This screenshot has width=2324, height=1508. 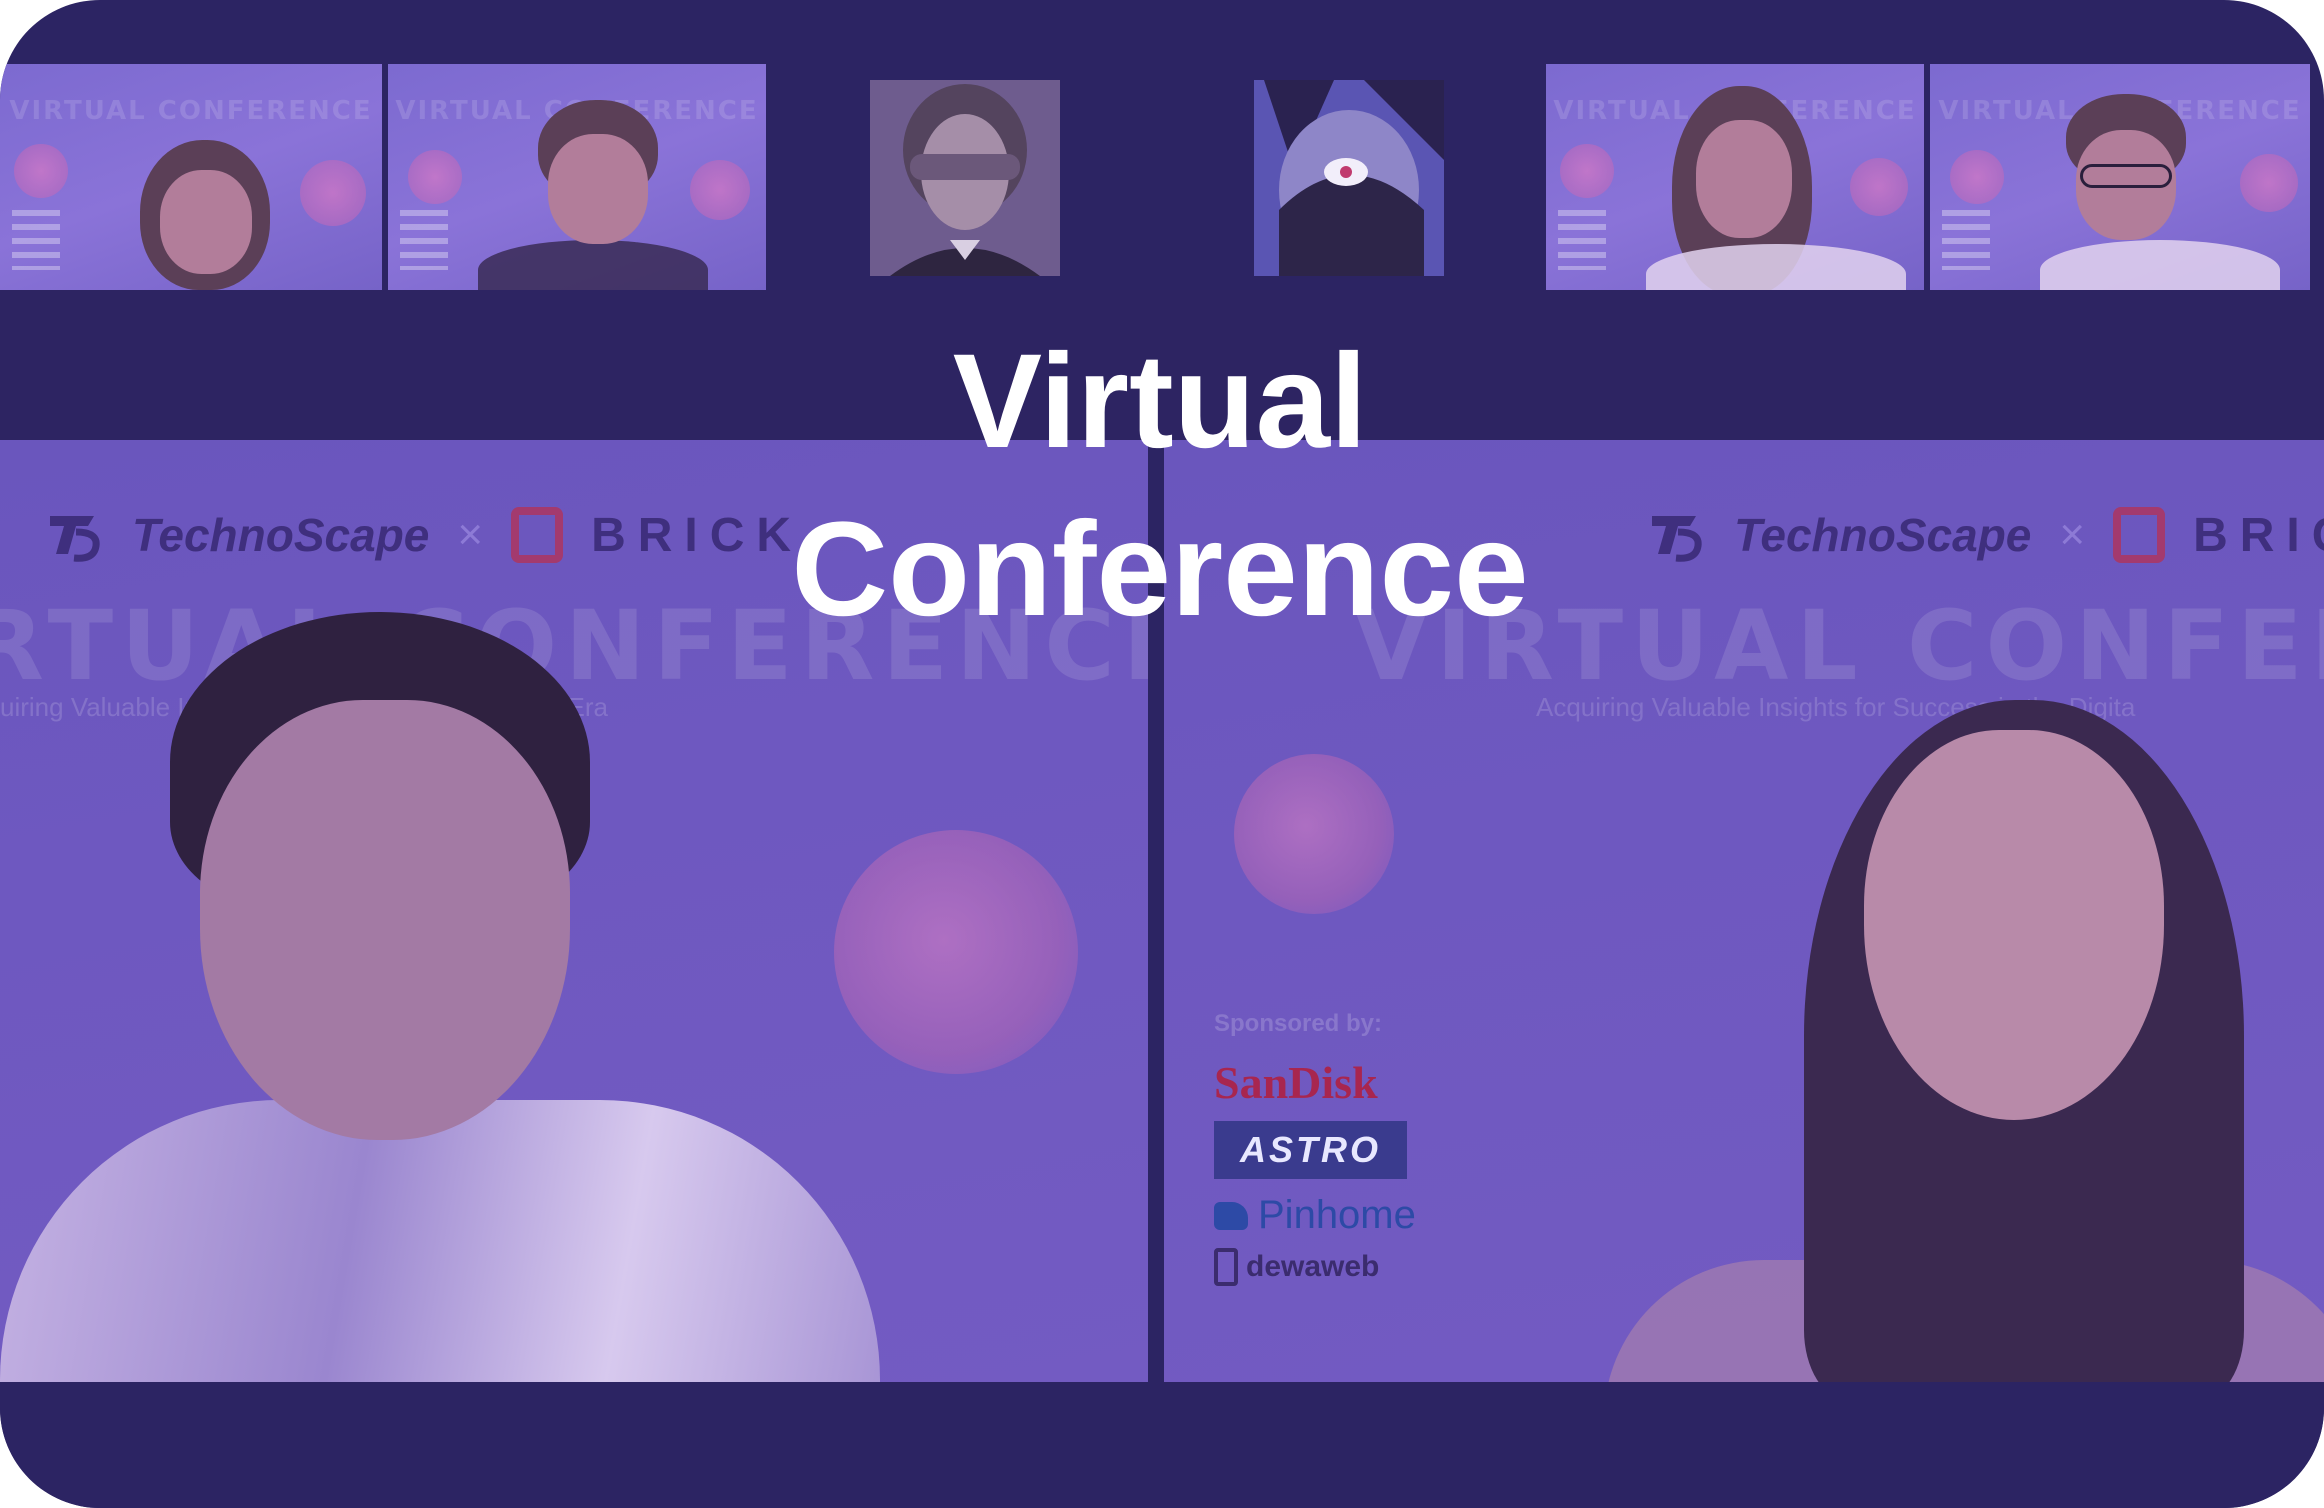 I want to click on dewaweb-logo-text: dewaweb, so click(x=1313, y=1266).